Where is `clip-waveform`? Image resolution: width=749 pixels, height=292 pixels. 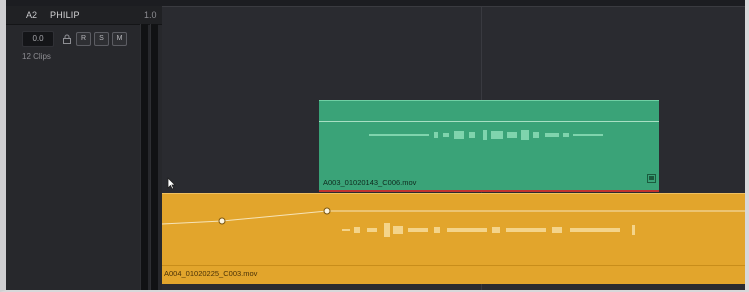 clip-waveform is located at coordinates (486, 135).